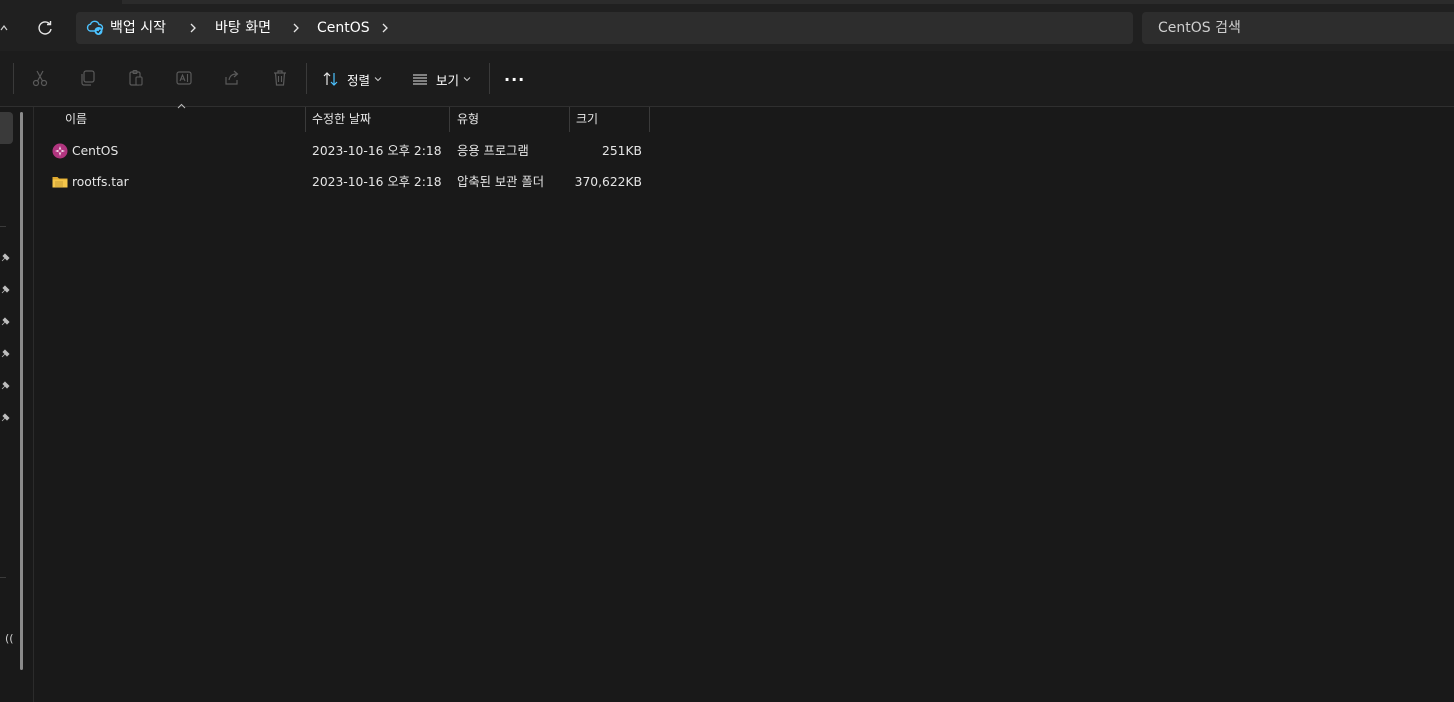  Describe the element at coordinates (448, 80) in the screenshot. I see `view-label: 보기` at that location.